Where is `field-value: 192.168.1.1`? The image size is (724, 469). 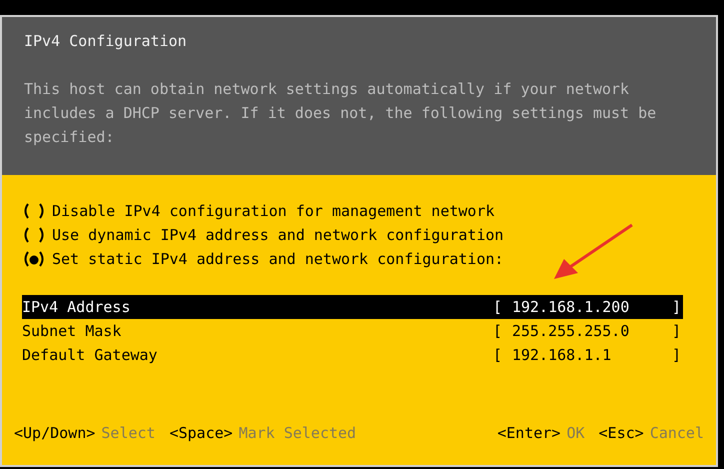 field-value: 192.168.1.1 is located at coordinates (562, 355).